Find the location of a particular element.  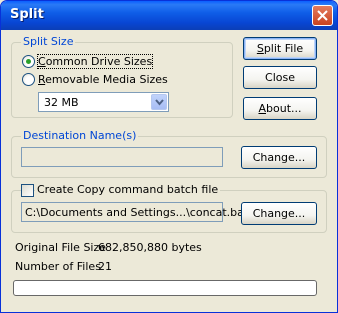

split-file-button: Split File is located at coordinates (280, 48).